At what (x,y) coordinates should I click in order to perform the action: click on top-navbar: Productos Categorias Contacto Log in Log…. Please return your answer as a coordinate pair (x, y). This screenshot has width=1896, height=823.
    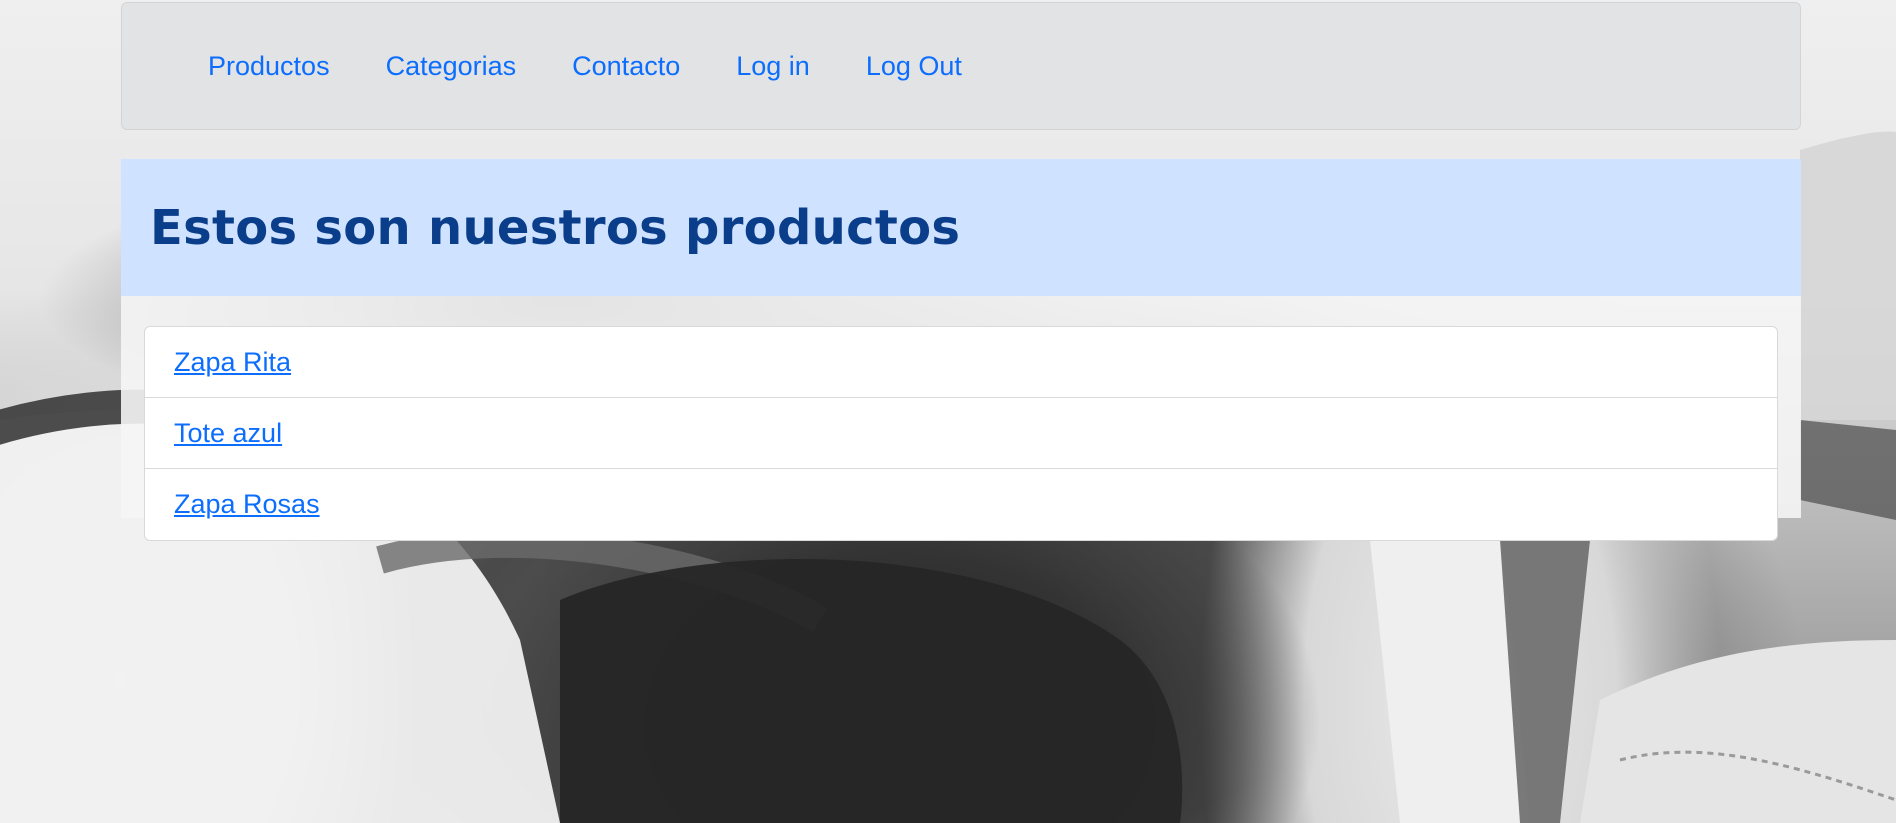
    Looking at the image, I should click on (961, 66).